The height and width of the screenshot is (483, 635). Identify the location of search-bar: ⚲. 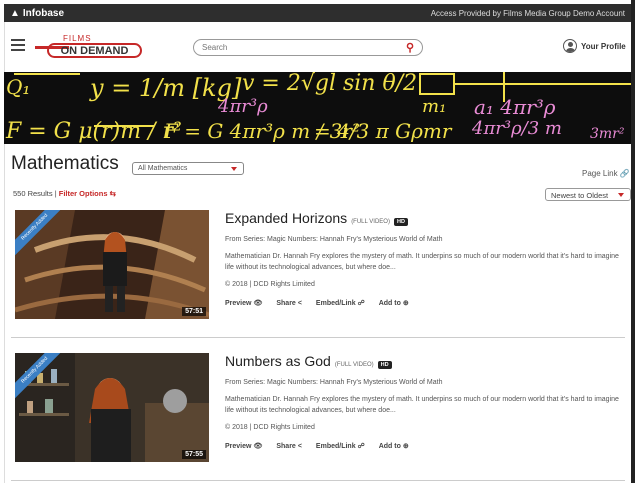
(308, 47).